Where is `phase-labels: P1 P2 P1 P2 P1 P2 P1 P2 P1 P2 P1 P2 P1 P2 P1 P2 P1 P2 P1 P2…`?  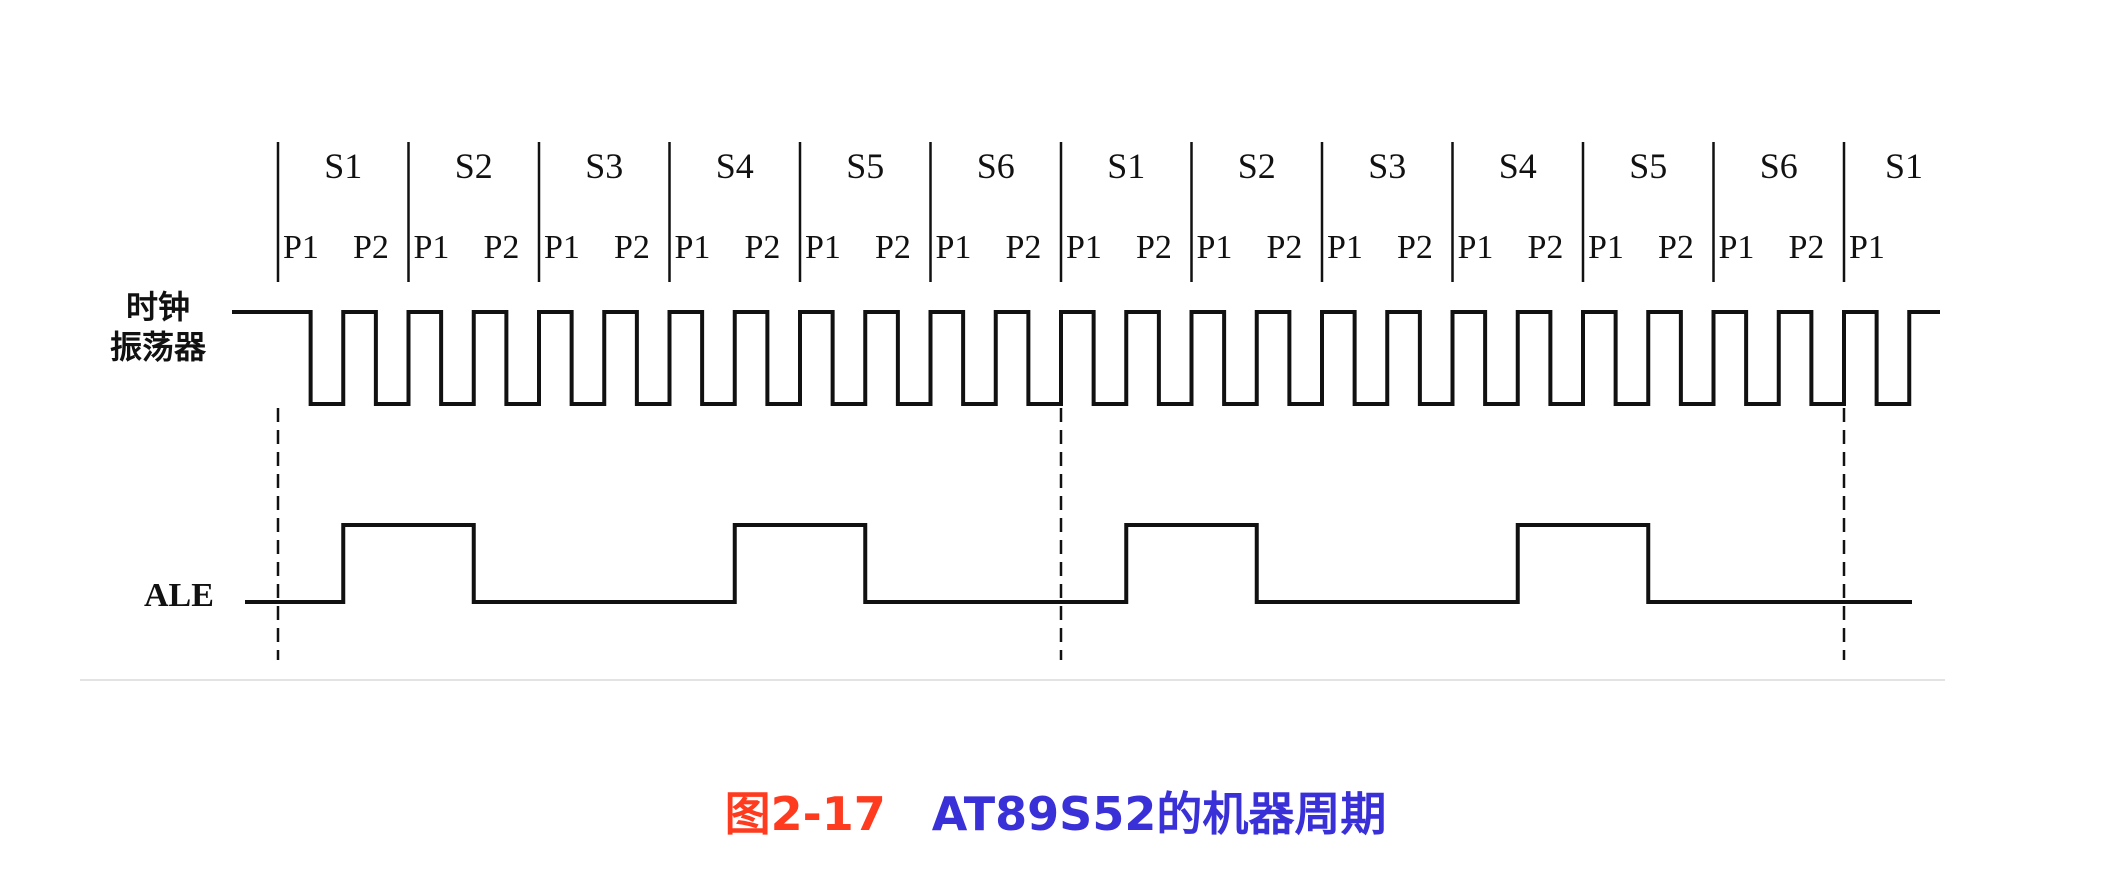 phase-labels: P1 P2 P1 P2 P1 P2 P1 P2 P1 P2 P1 P2 P1 P2 P1 P2 P1 P2 P1 P2… is located at coordinates (1084, 247).